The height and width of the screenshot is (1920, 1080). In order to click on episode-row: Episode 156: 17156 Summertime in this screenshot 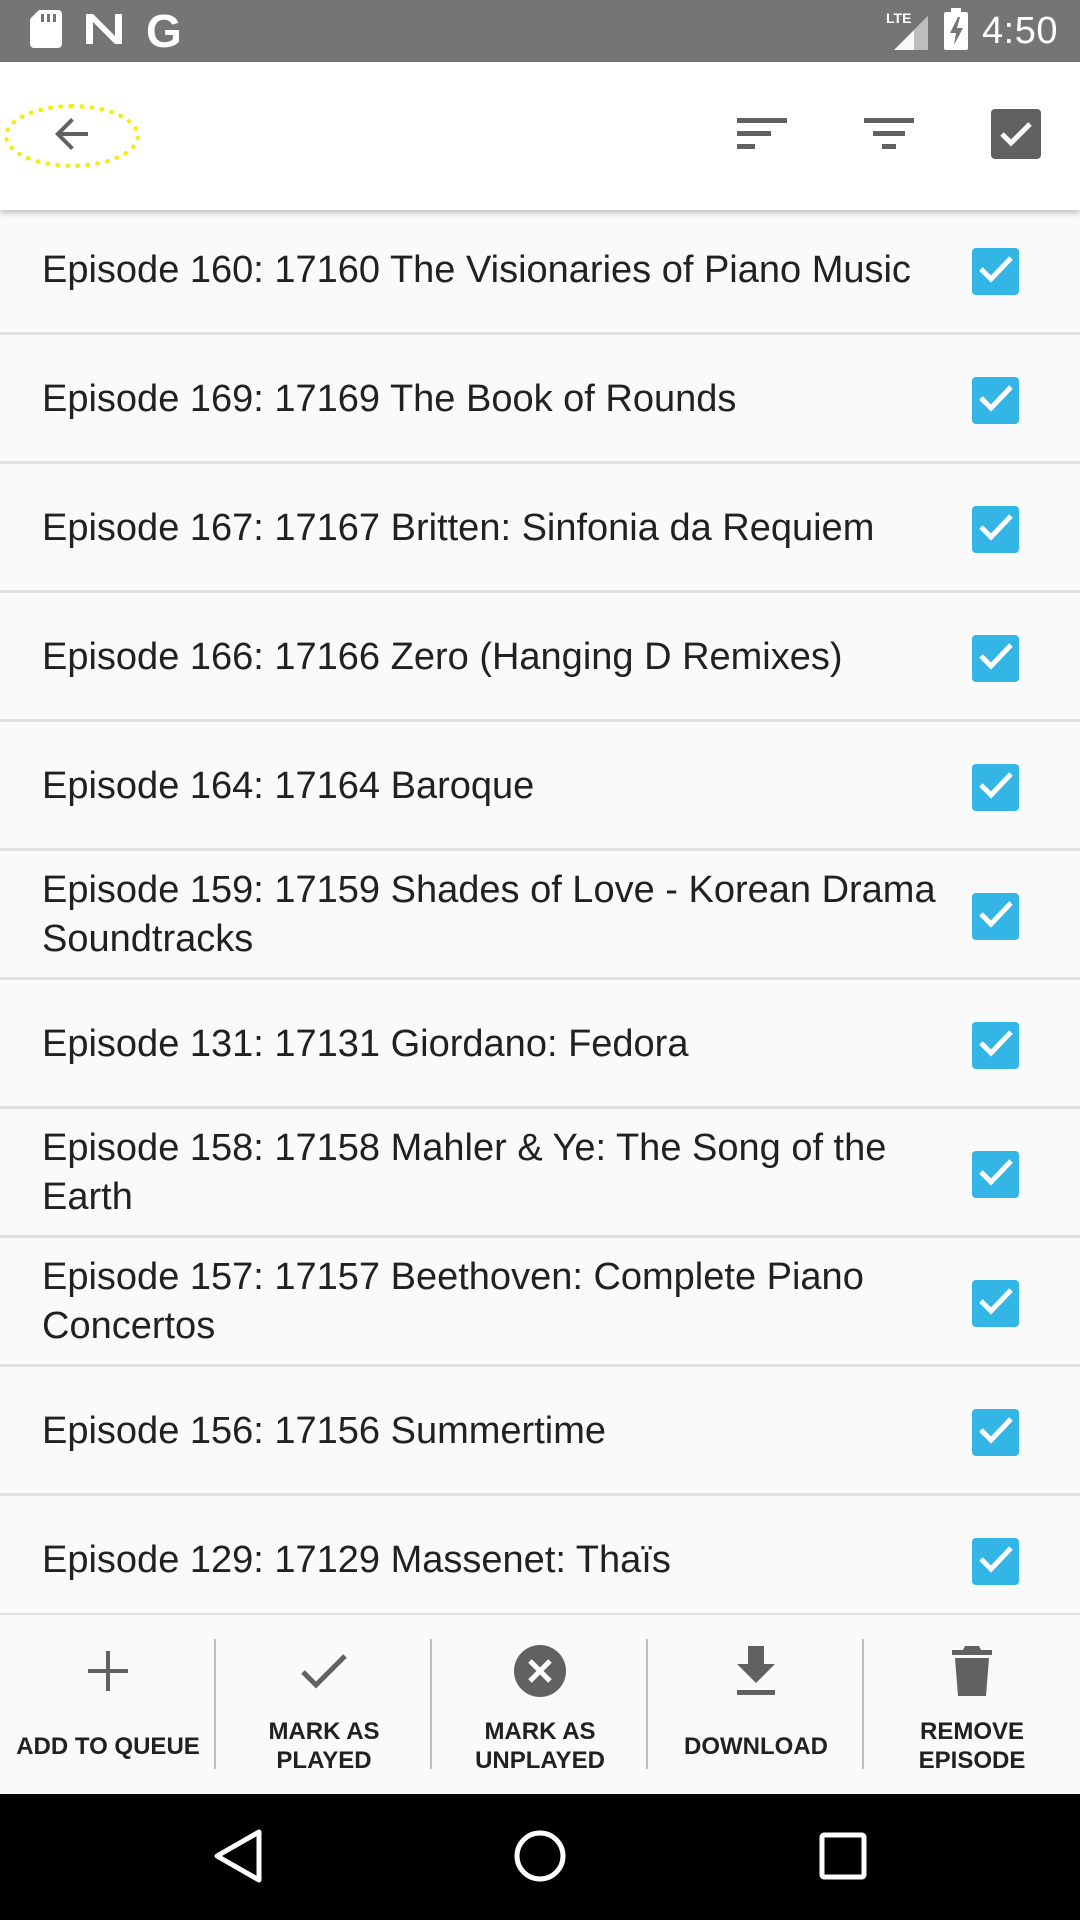, I will do `click(540, 1432)`.